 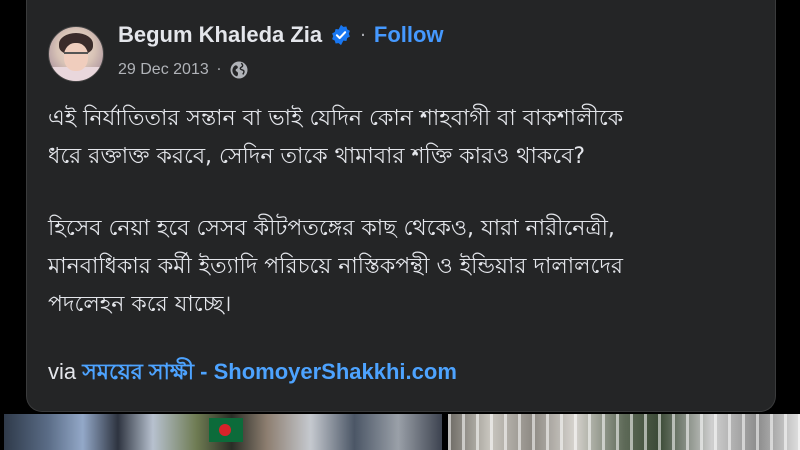 I want to click on railing-image, so click(x=624, y=432).